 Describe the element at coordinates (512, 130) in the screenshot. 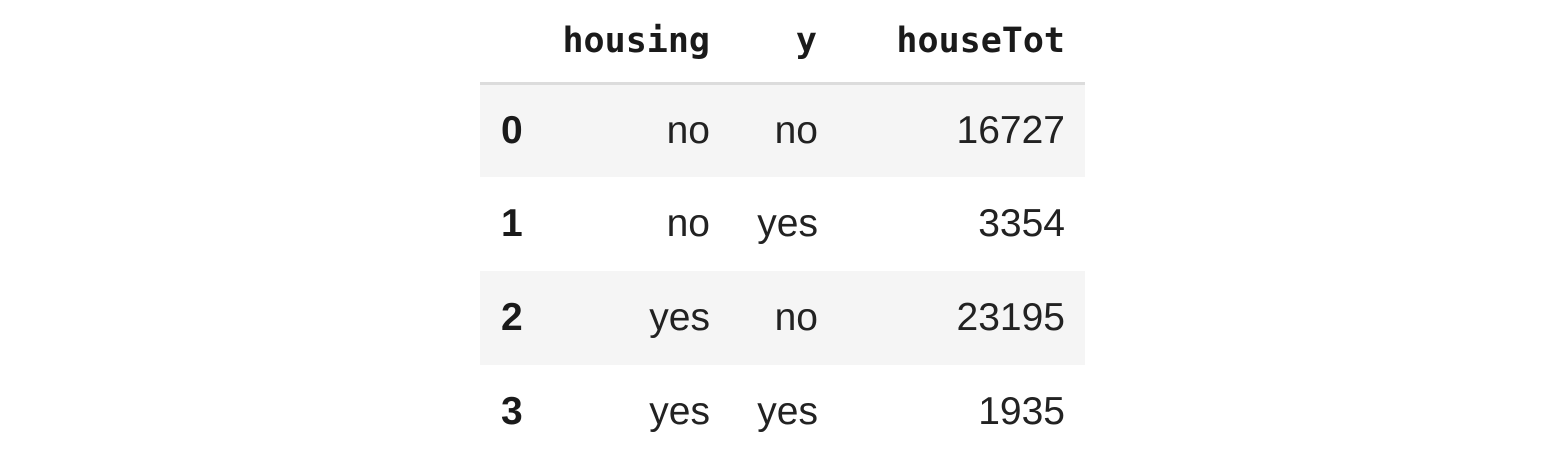

I see `row-index: 0` at that location.